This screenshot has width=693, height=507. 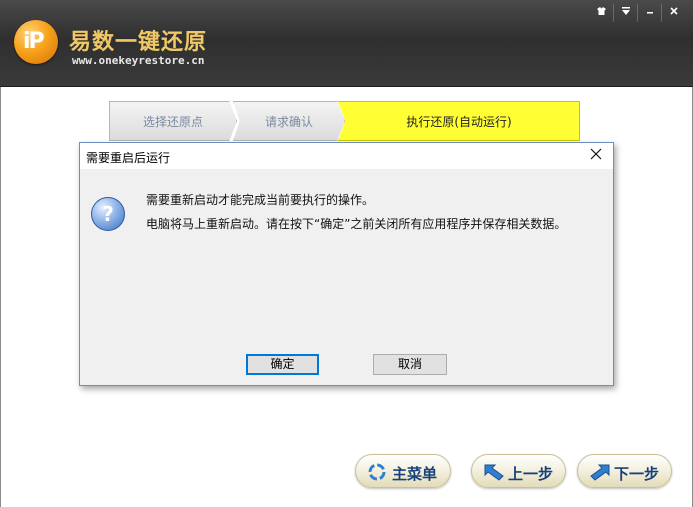 I want to click on next-step-button: 下一步, so click(x=624, y=471).